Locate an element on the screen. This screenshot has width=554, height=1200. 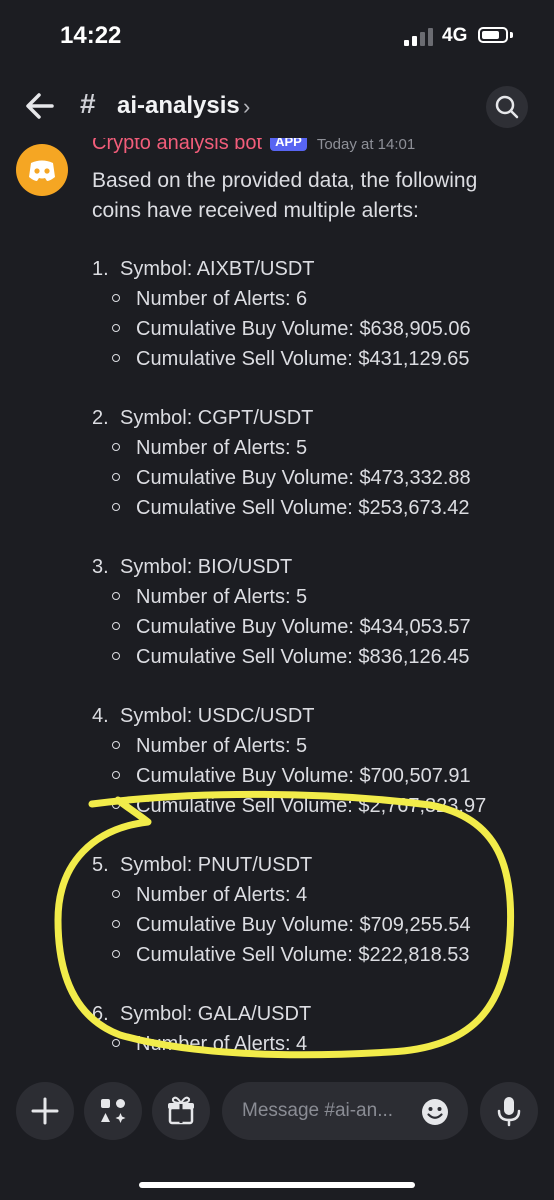
sell-volume: Cumulative Sell Volume: $222,818.53 is located at coordinates (303, 955).